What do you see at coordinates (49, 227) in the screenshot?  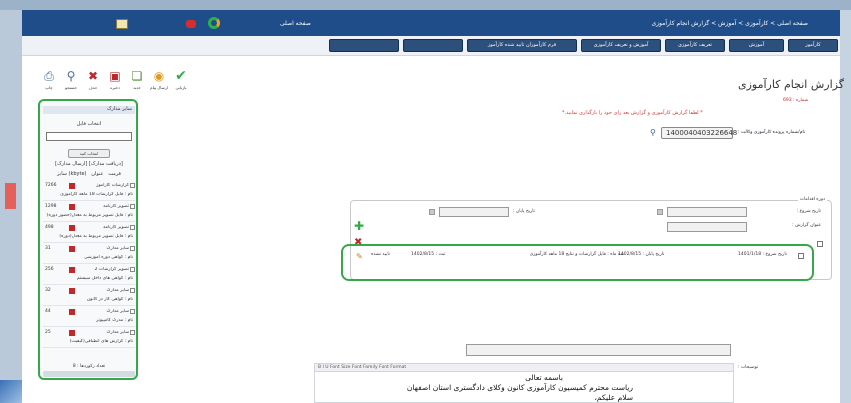 I see `file-size: 498` at bounding box center [49, 227].